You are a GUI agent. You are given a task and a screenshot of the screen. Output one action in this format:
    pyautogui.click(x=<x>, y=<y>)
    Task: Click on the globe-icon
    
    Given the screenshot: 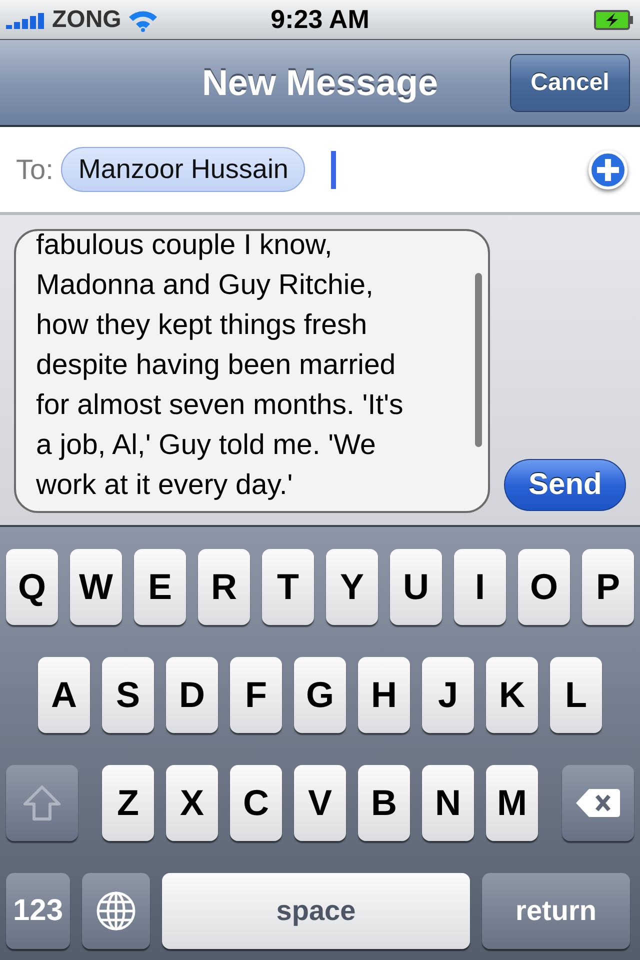 What is the action you would take?
    pyautogui.click(x=116, y=911)
    